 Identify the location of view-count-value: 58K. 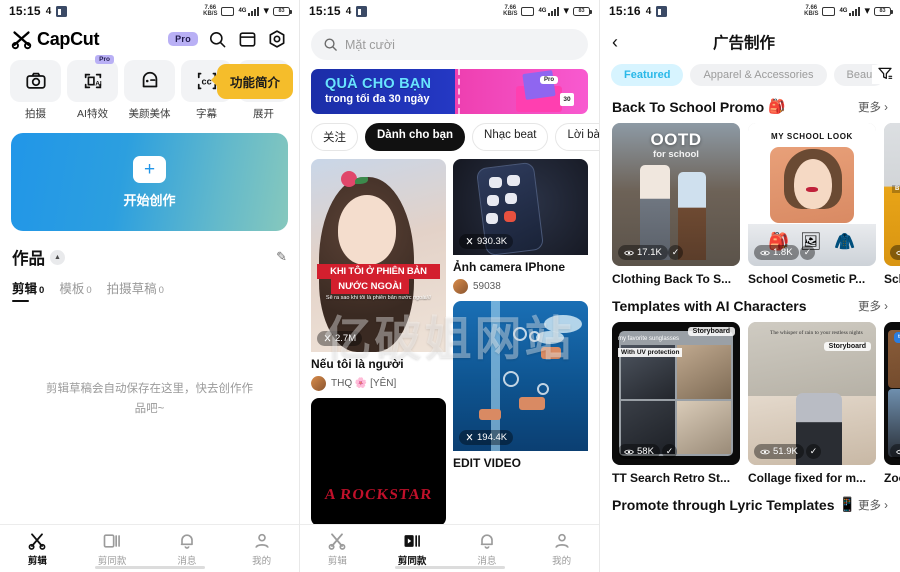
(645, 451).